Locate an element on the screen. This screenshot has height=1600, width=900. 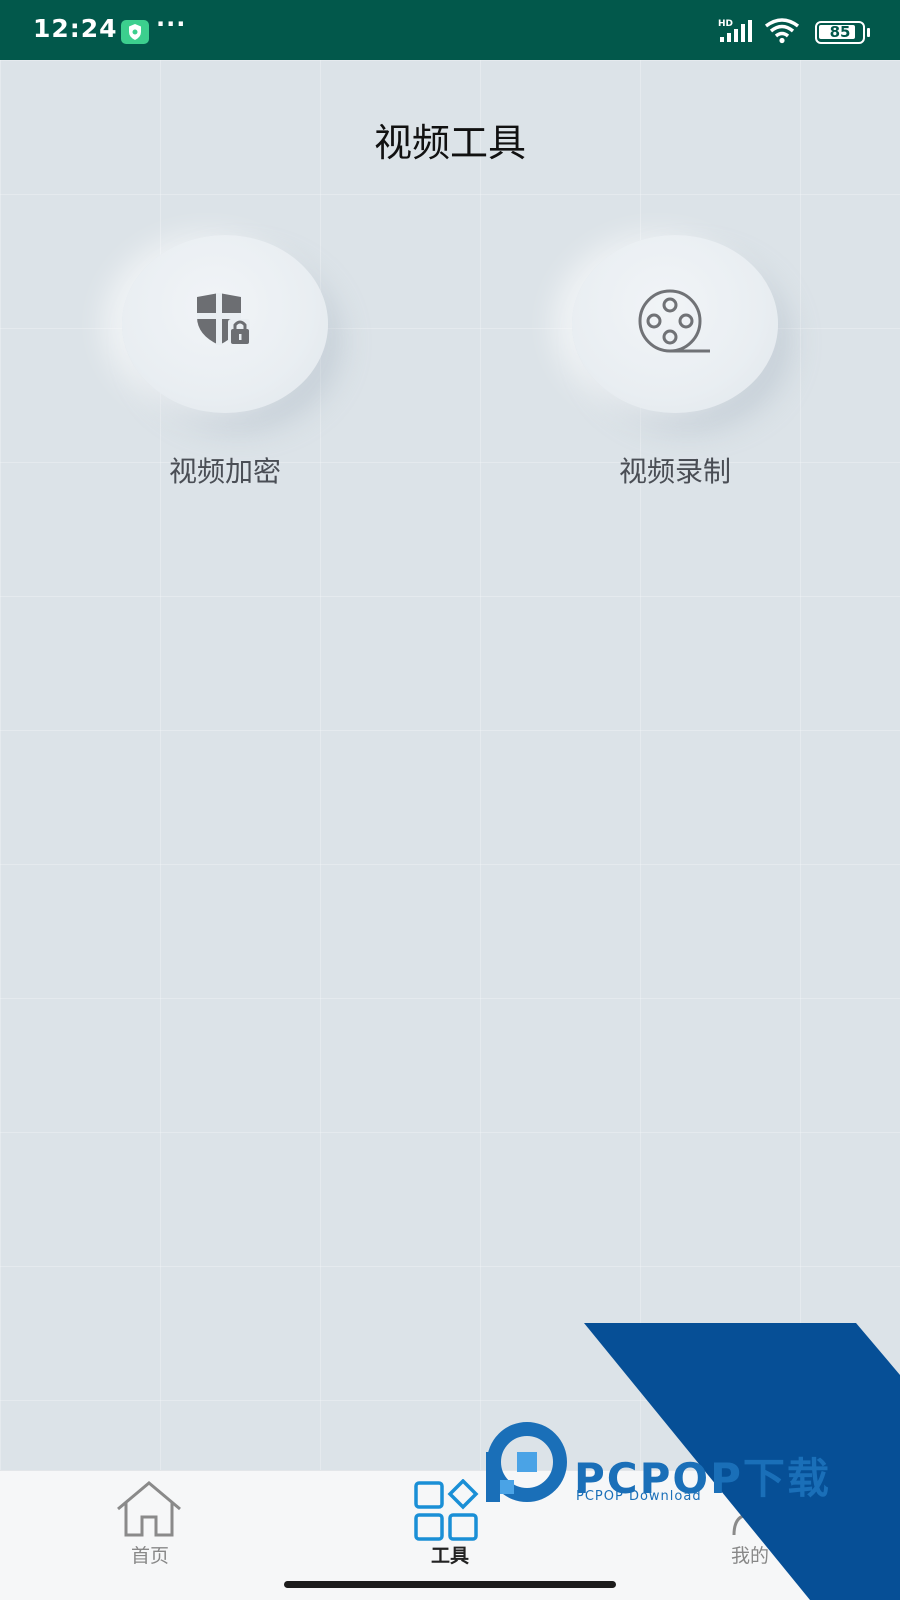
nav-item-home: 首页 is located at coordinates (150, 1521).